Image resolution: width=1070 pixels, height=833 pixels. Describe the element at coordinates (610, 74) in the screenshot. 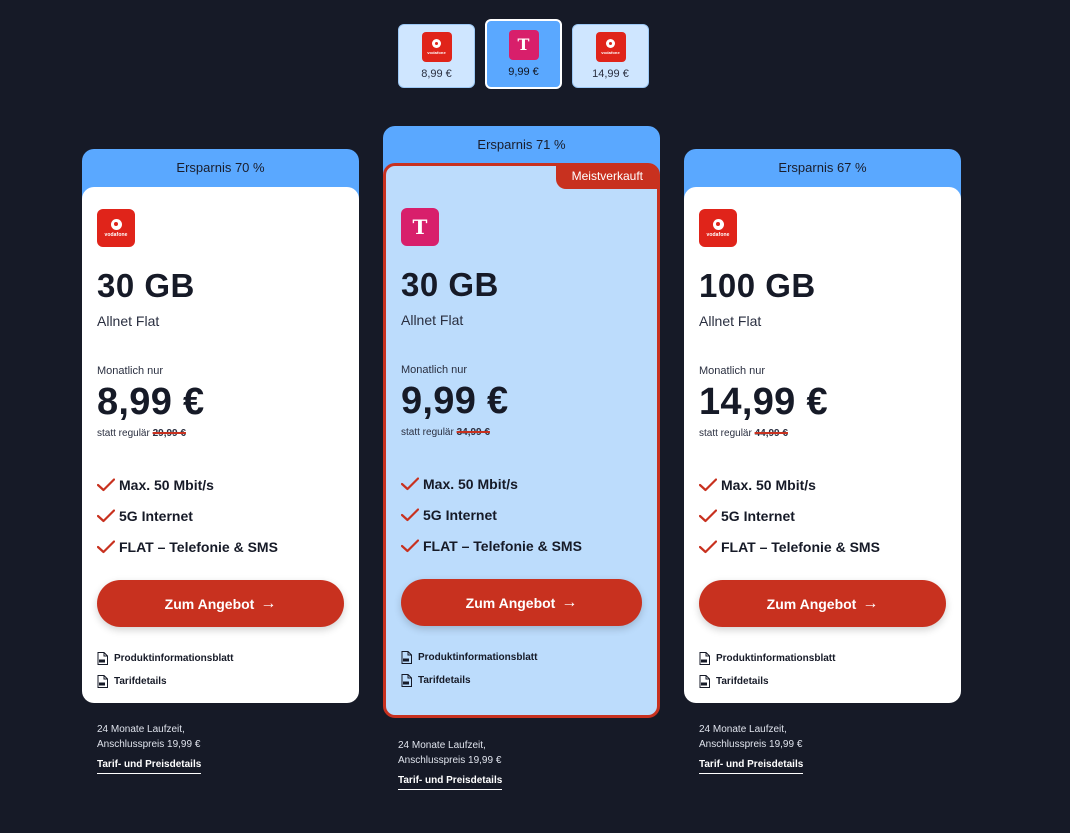

I see `selector-price: 14,99 €` at that location.